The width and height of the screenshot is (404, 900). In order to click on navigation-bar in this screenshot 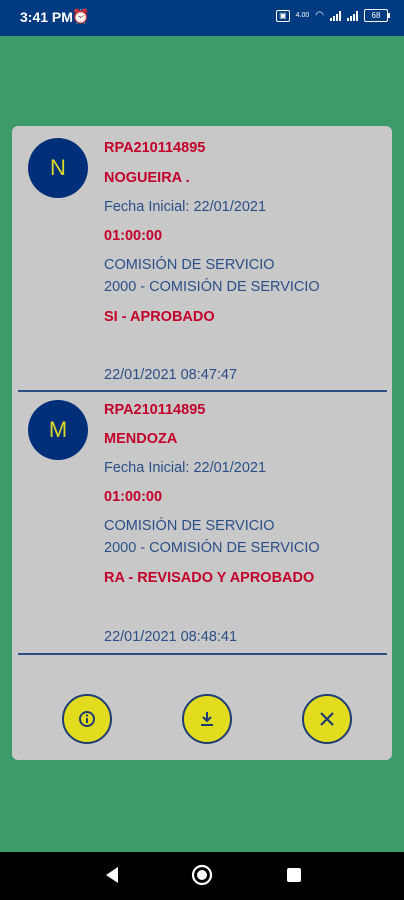, I will do `click(202, 876)`.